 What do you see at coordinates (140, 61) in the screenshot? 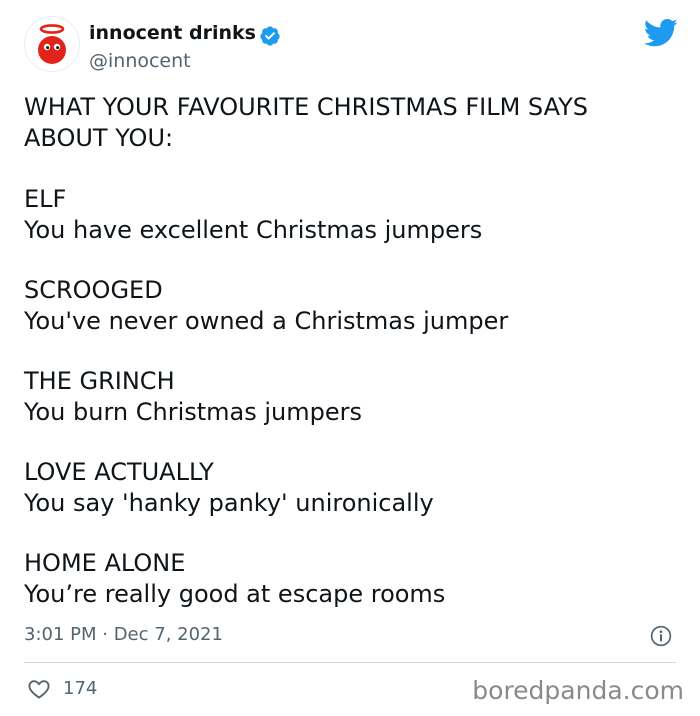
I see `account-handle: @innocent` at bounding box center [140, 61].